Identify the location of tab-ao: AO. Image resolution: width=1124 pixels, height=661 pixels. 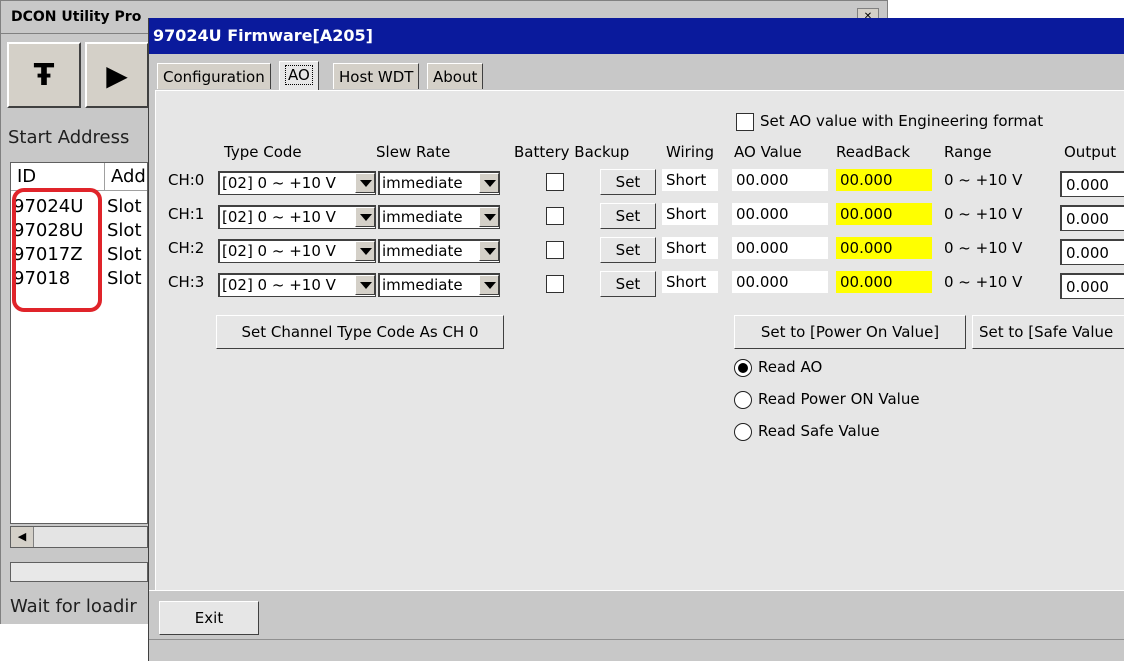
(299, 76).